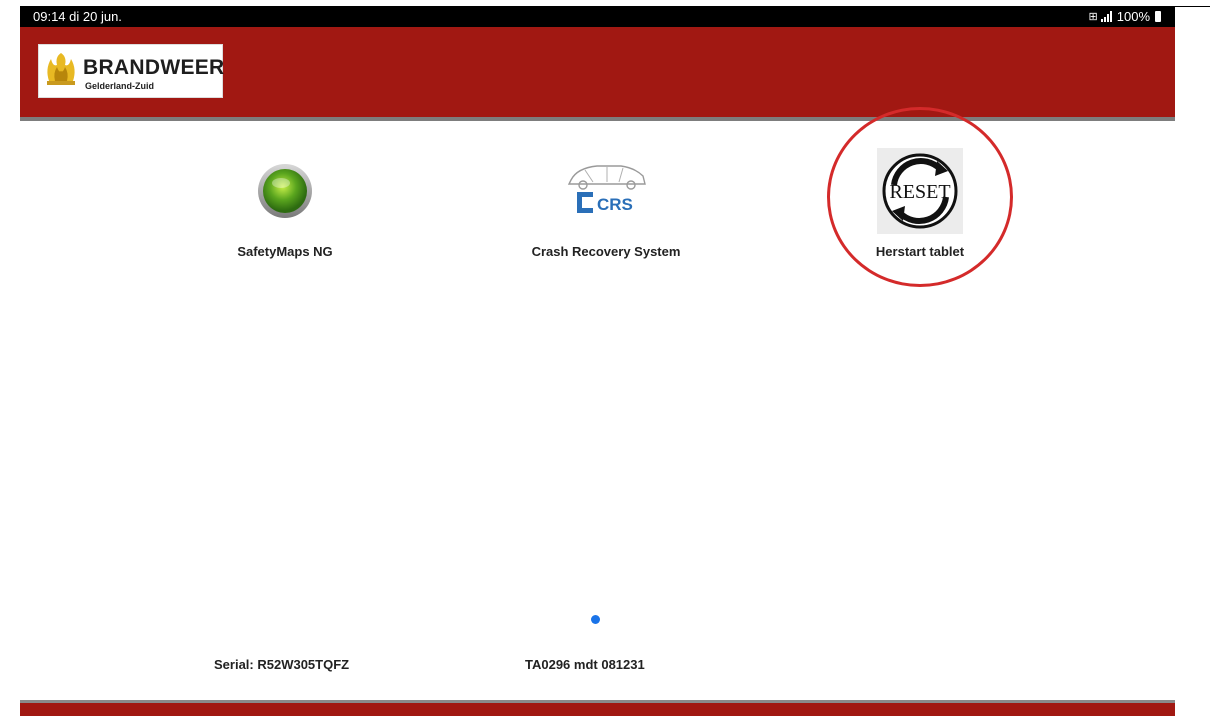 The width and height of the screenshot is (1210, 716). Describe the element at coordinates (285, 251) in the screenshot. I see `app-label: SafetyMaps NG` at that location.